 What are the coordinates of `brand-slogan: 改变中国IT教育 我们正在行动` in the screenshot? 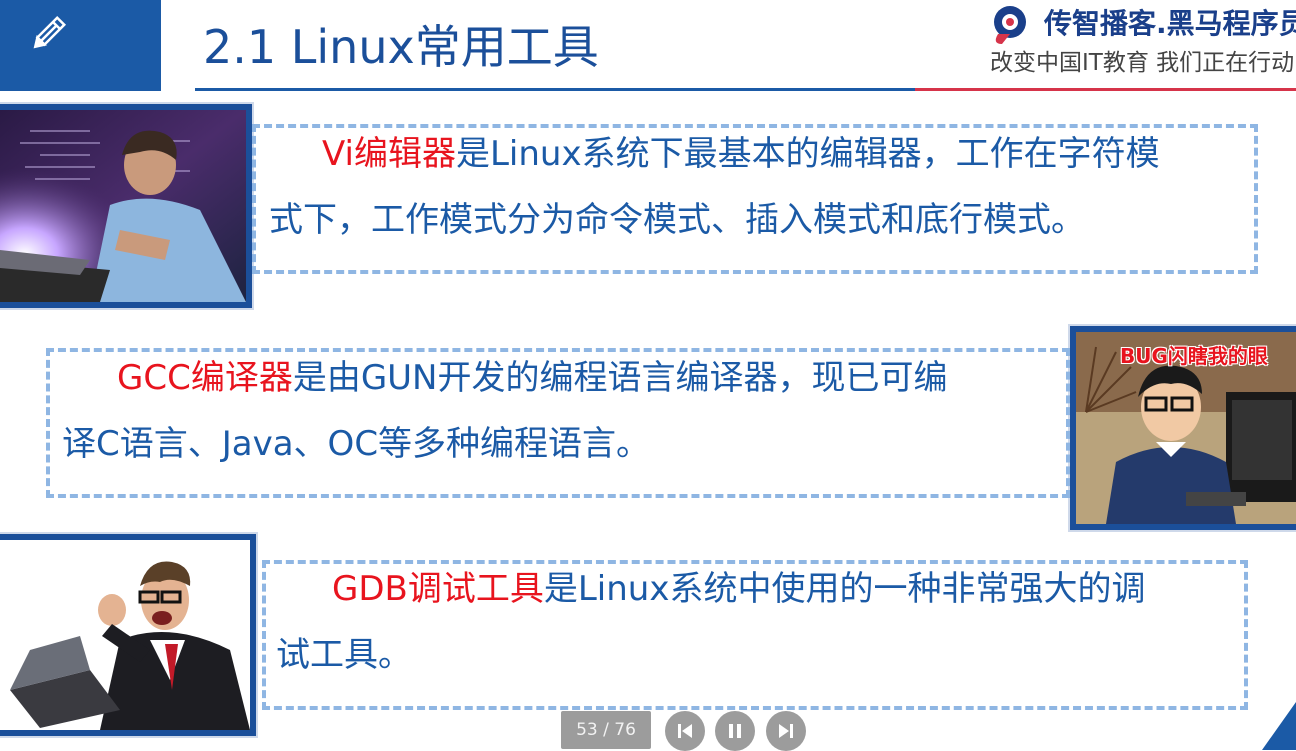 It's located at (1142, 63).